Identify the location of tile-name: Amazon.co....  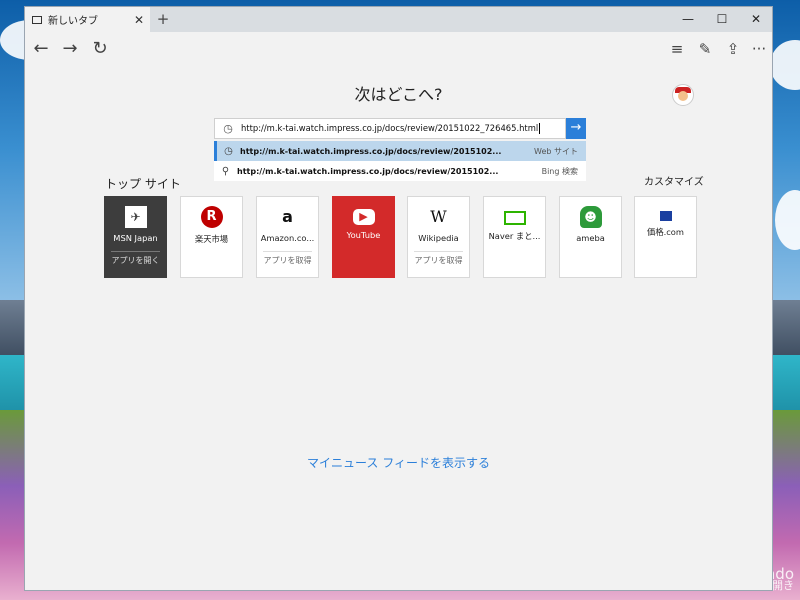
(287, 238).